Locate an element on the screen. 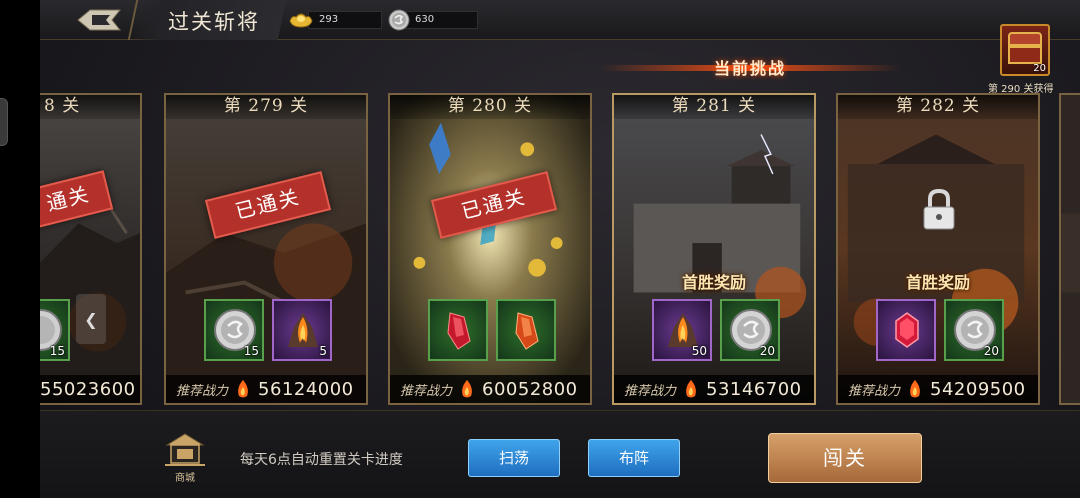 The width and height of the screenshot is (1080, 498). recommended-power-value: 53146700 is located at coordinates (754, 389).